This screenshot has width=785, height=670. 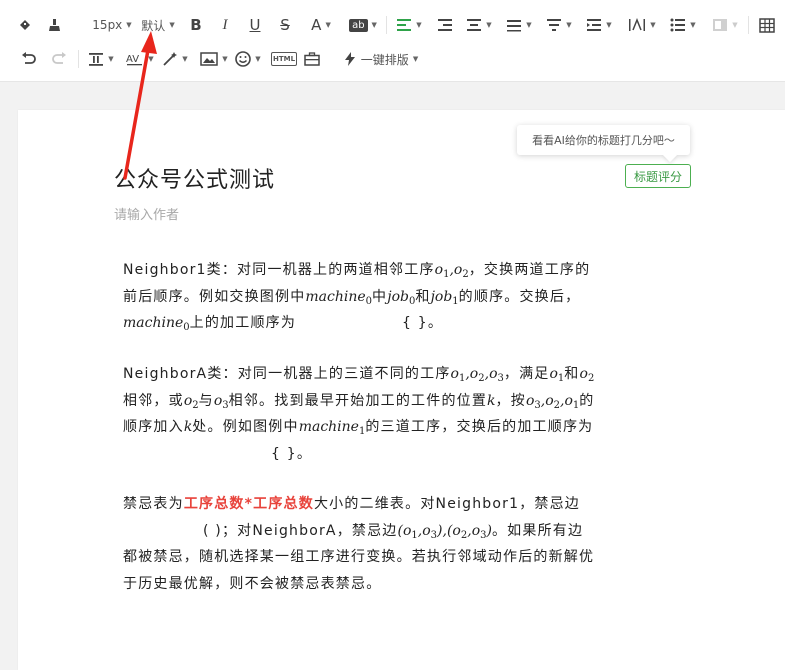 What do you see at coordinates (101, 59) in the screenshot?
I see `first-line-indent-button: ▼` at bounding box center [101, 59].